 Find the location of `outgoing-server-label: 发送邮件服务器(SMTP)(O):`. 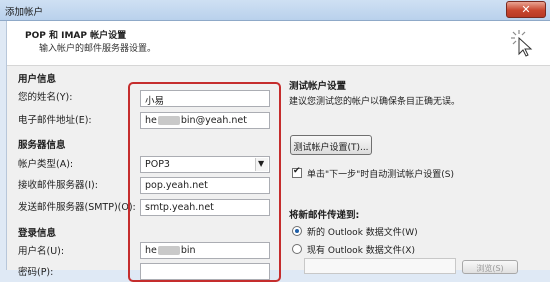

outgoing-server-label: 发送邮件服务器(SMTP)(O): is located at coordinates (77, 207).